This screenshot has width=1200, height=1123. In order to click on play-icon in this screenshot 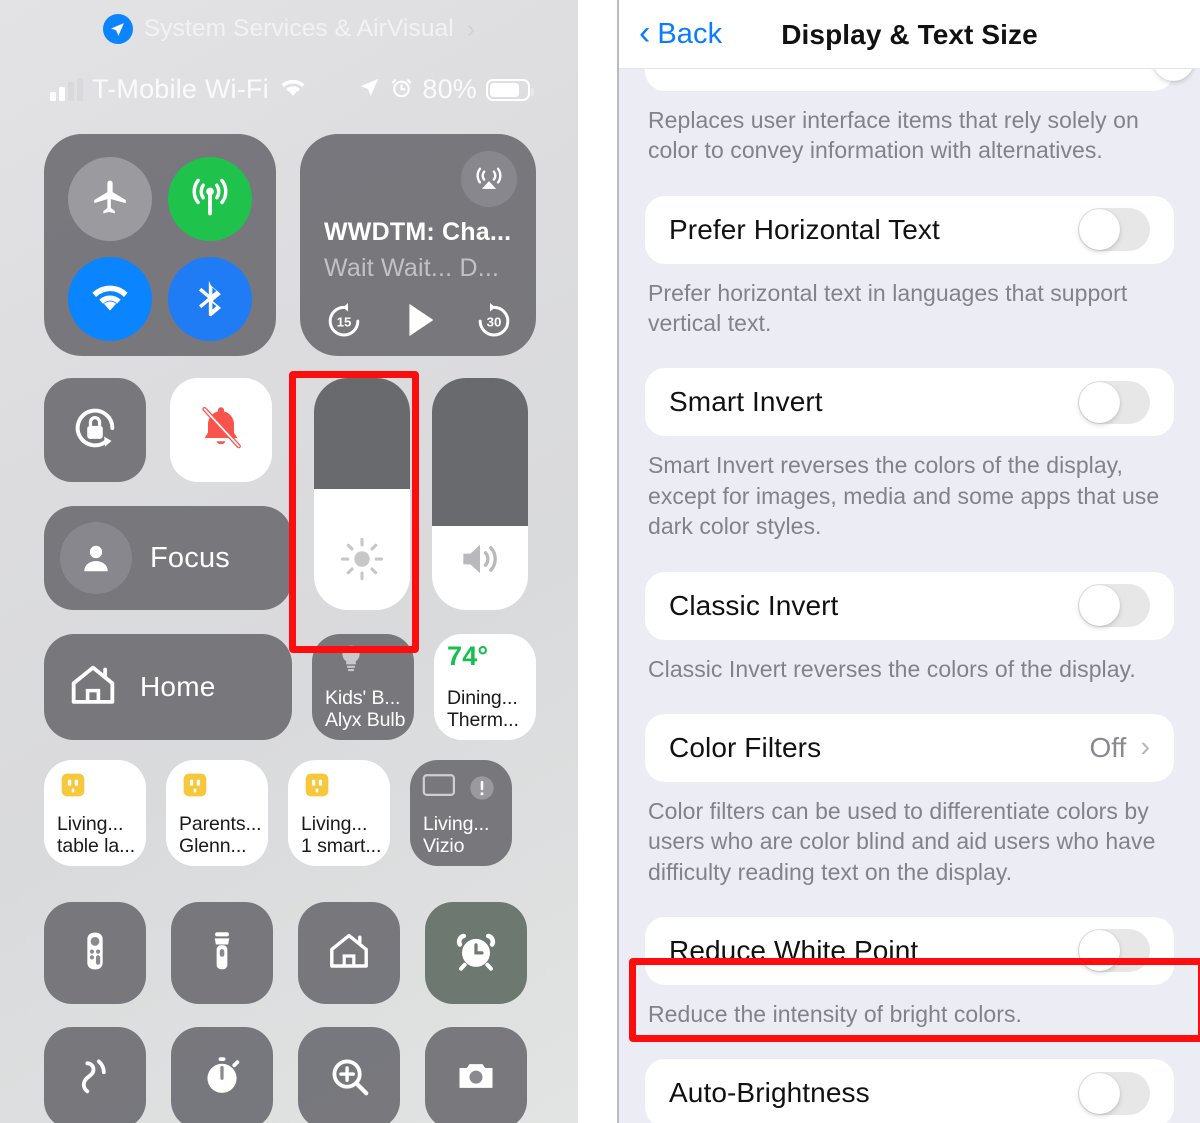, I will do `click(419, 322)`.